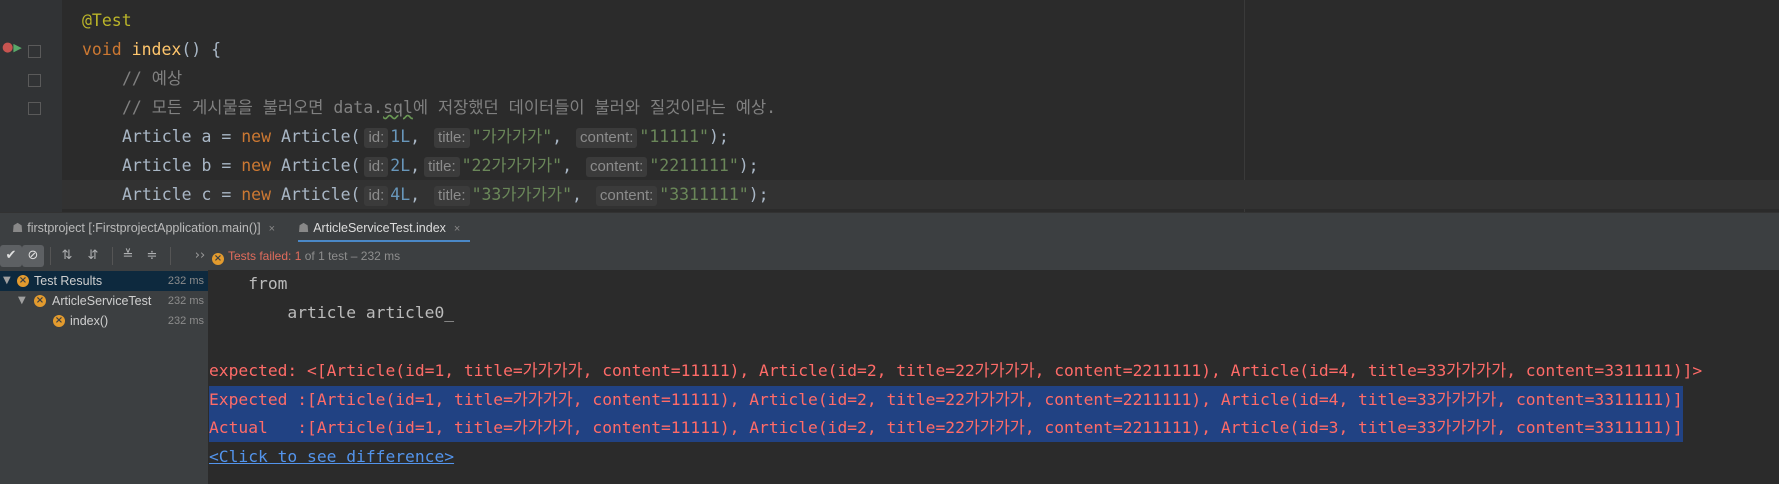 This screenshot has width=1779, height=484. I want to click on show-passed-icon: ✔, so click(11, 256).